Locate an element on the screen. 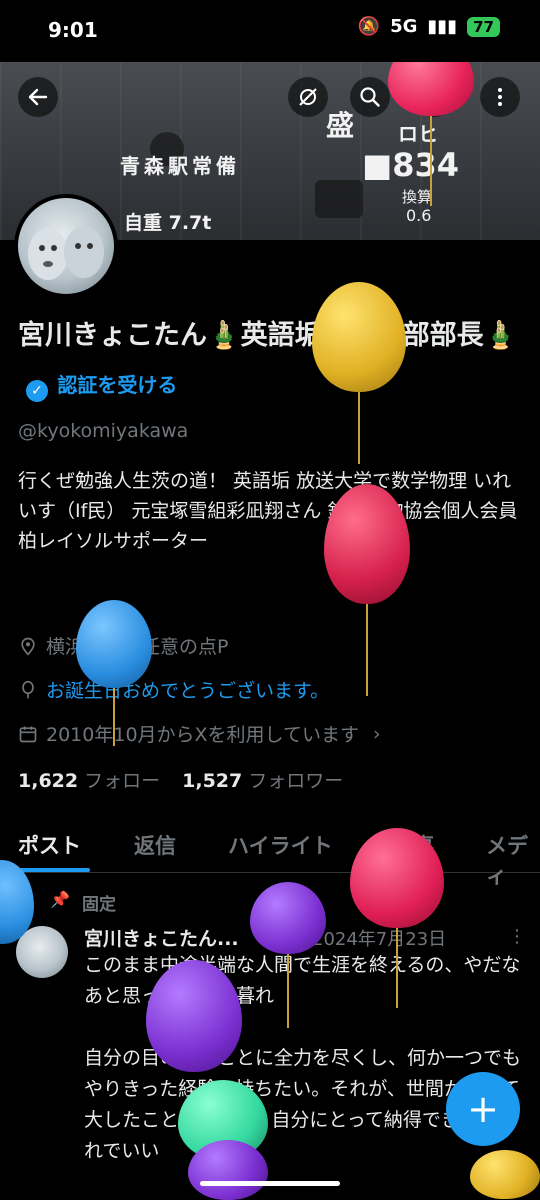 Image resolution: width=540 pixels, height=1200 pixels. more-button is located at coordinates (500, 97).